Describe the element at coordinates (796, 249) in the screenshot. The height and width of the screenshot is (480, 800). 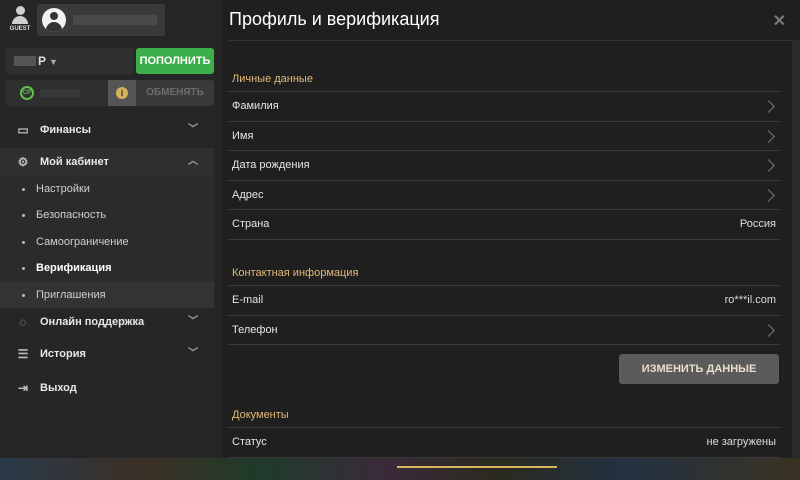
I see `scrollbar` at that location.